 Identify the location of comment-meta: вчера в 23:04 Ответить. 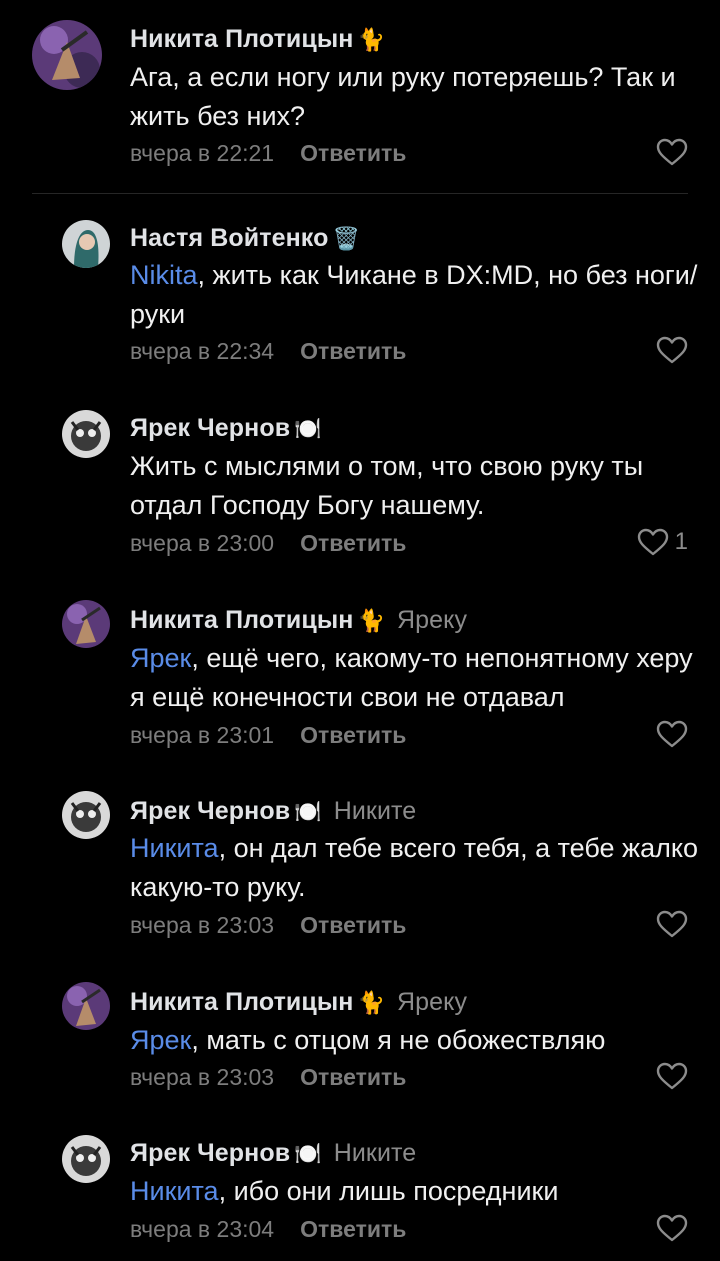
(268, 1229).